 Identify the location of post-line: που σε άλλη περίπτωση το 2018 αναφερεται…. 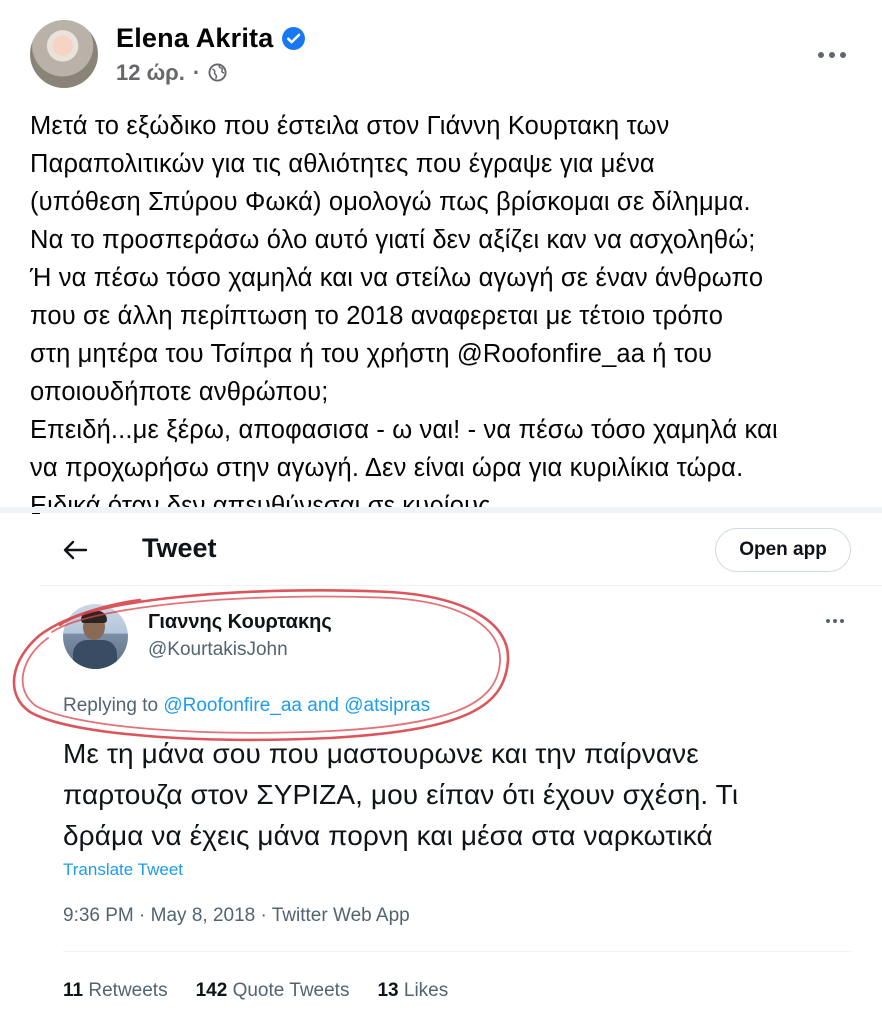
(377, 316).